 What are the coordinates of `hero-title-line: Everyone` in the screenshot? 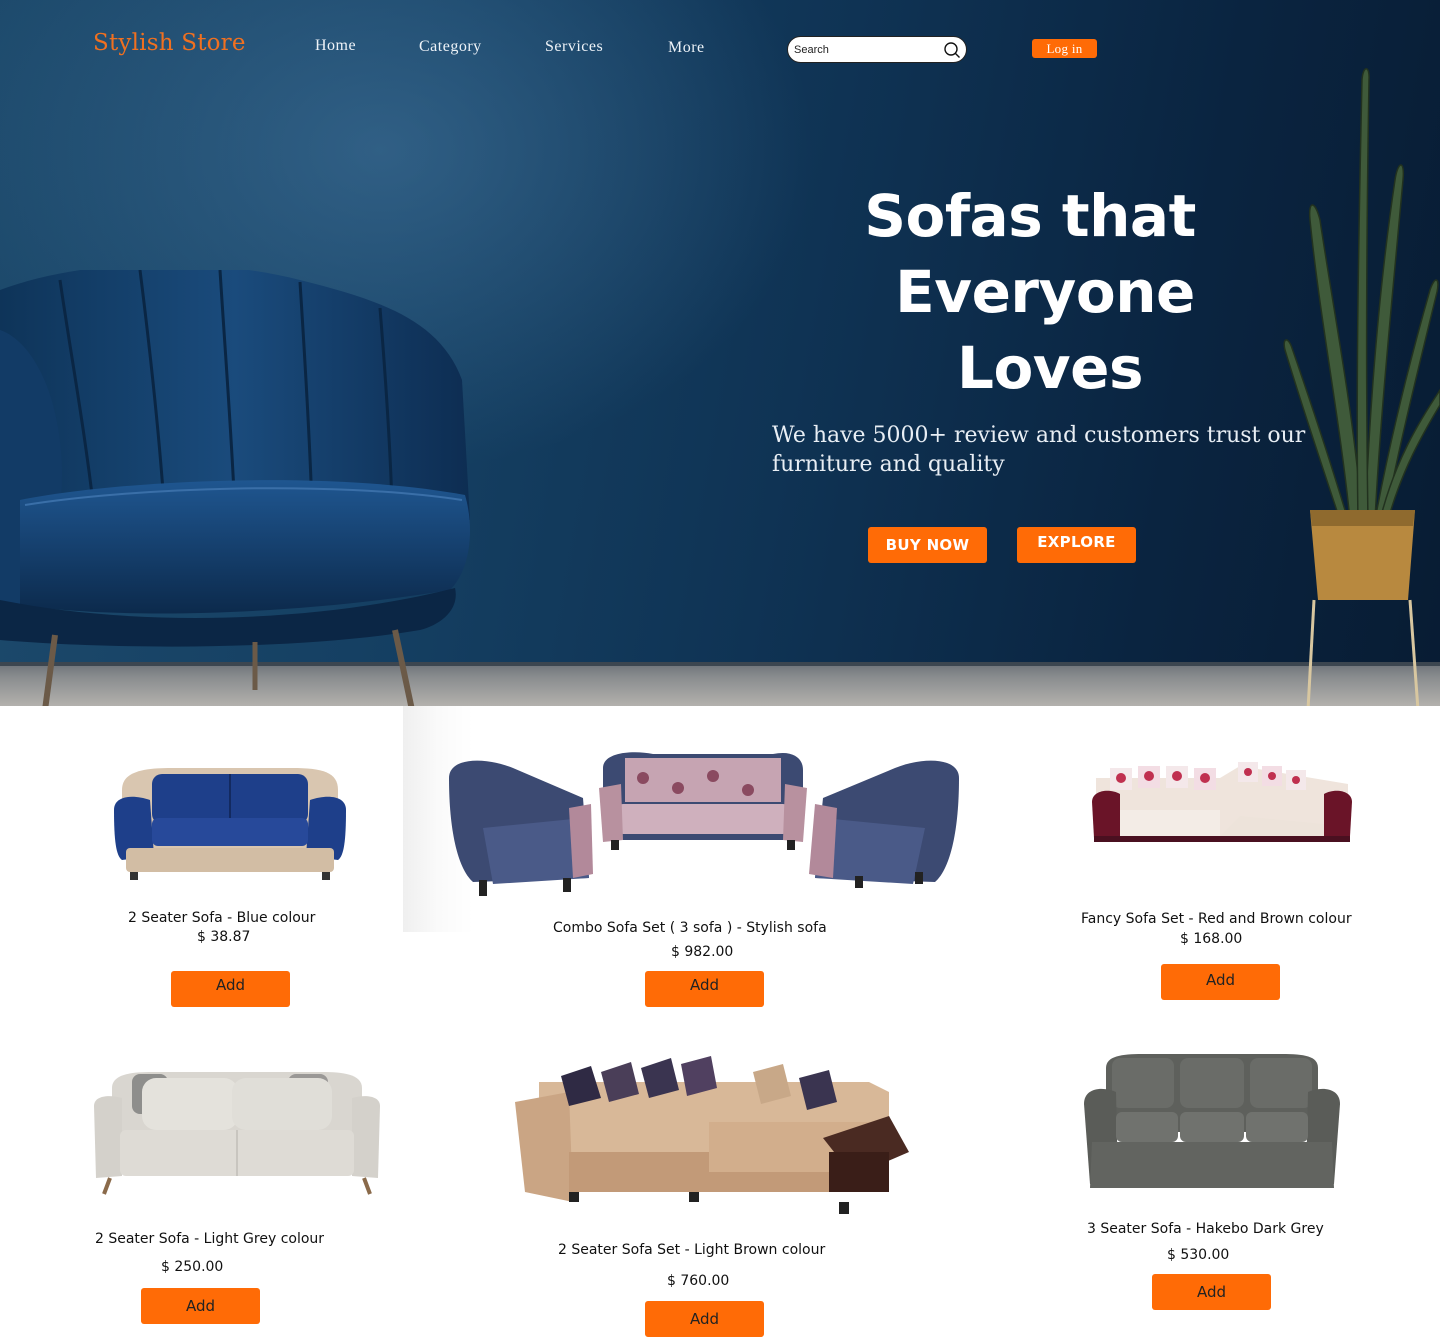 It's located at (1045, 292).